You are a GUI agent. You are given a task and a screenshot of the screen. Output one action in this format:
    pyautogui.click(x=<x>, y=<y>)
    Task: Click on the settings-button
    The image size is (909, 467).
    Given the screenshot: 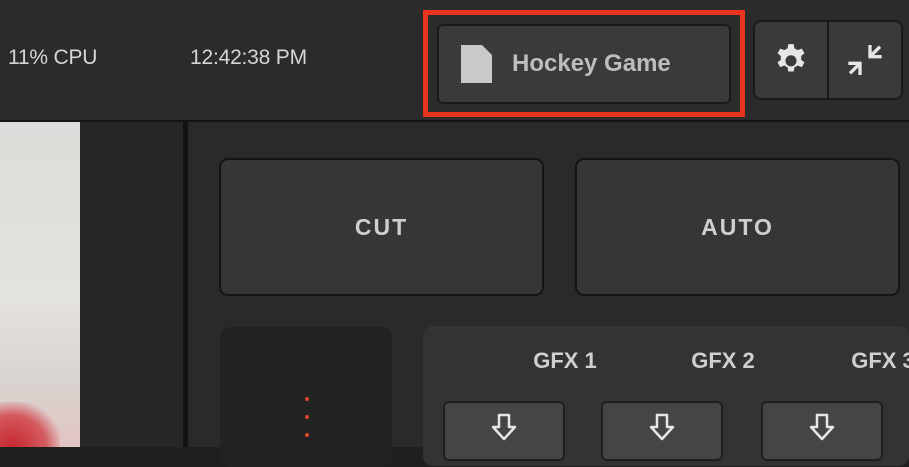 What is the action you would take?
    pyautogui.click(x=791, y=60)
    